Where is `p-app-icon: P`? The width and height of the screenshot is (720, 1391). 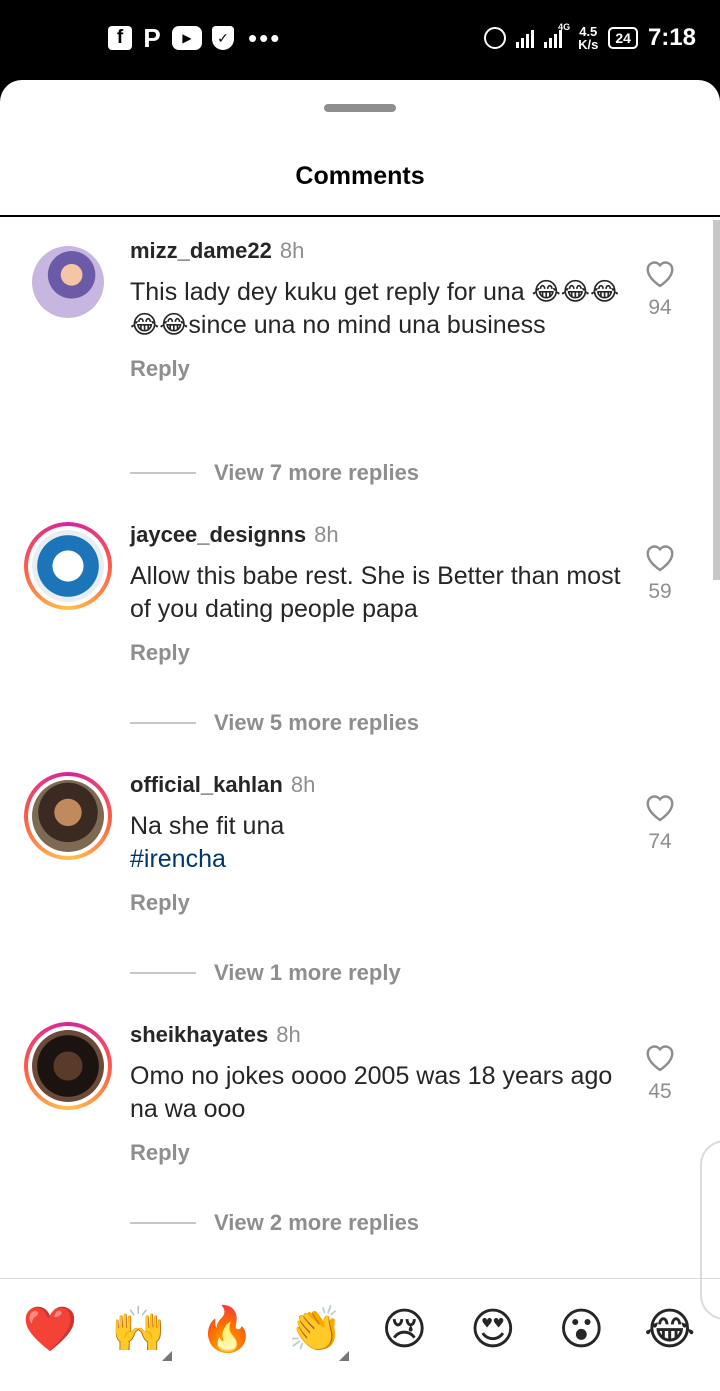
p-app-icon: P is located at coordinates (152, 37).